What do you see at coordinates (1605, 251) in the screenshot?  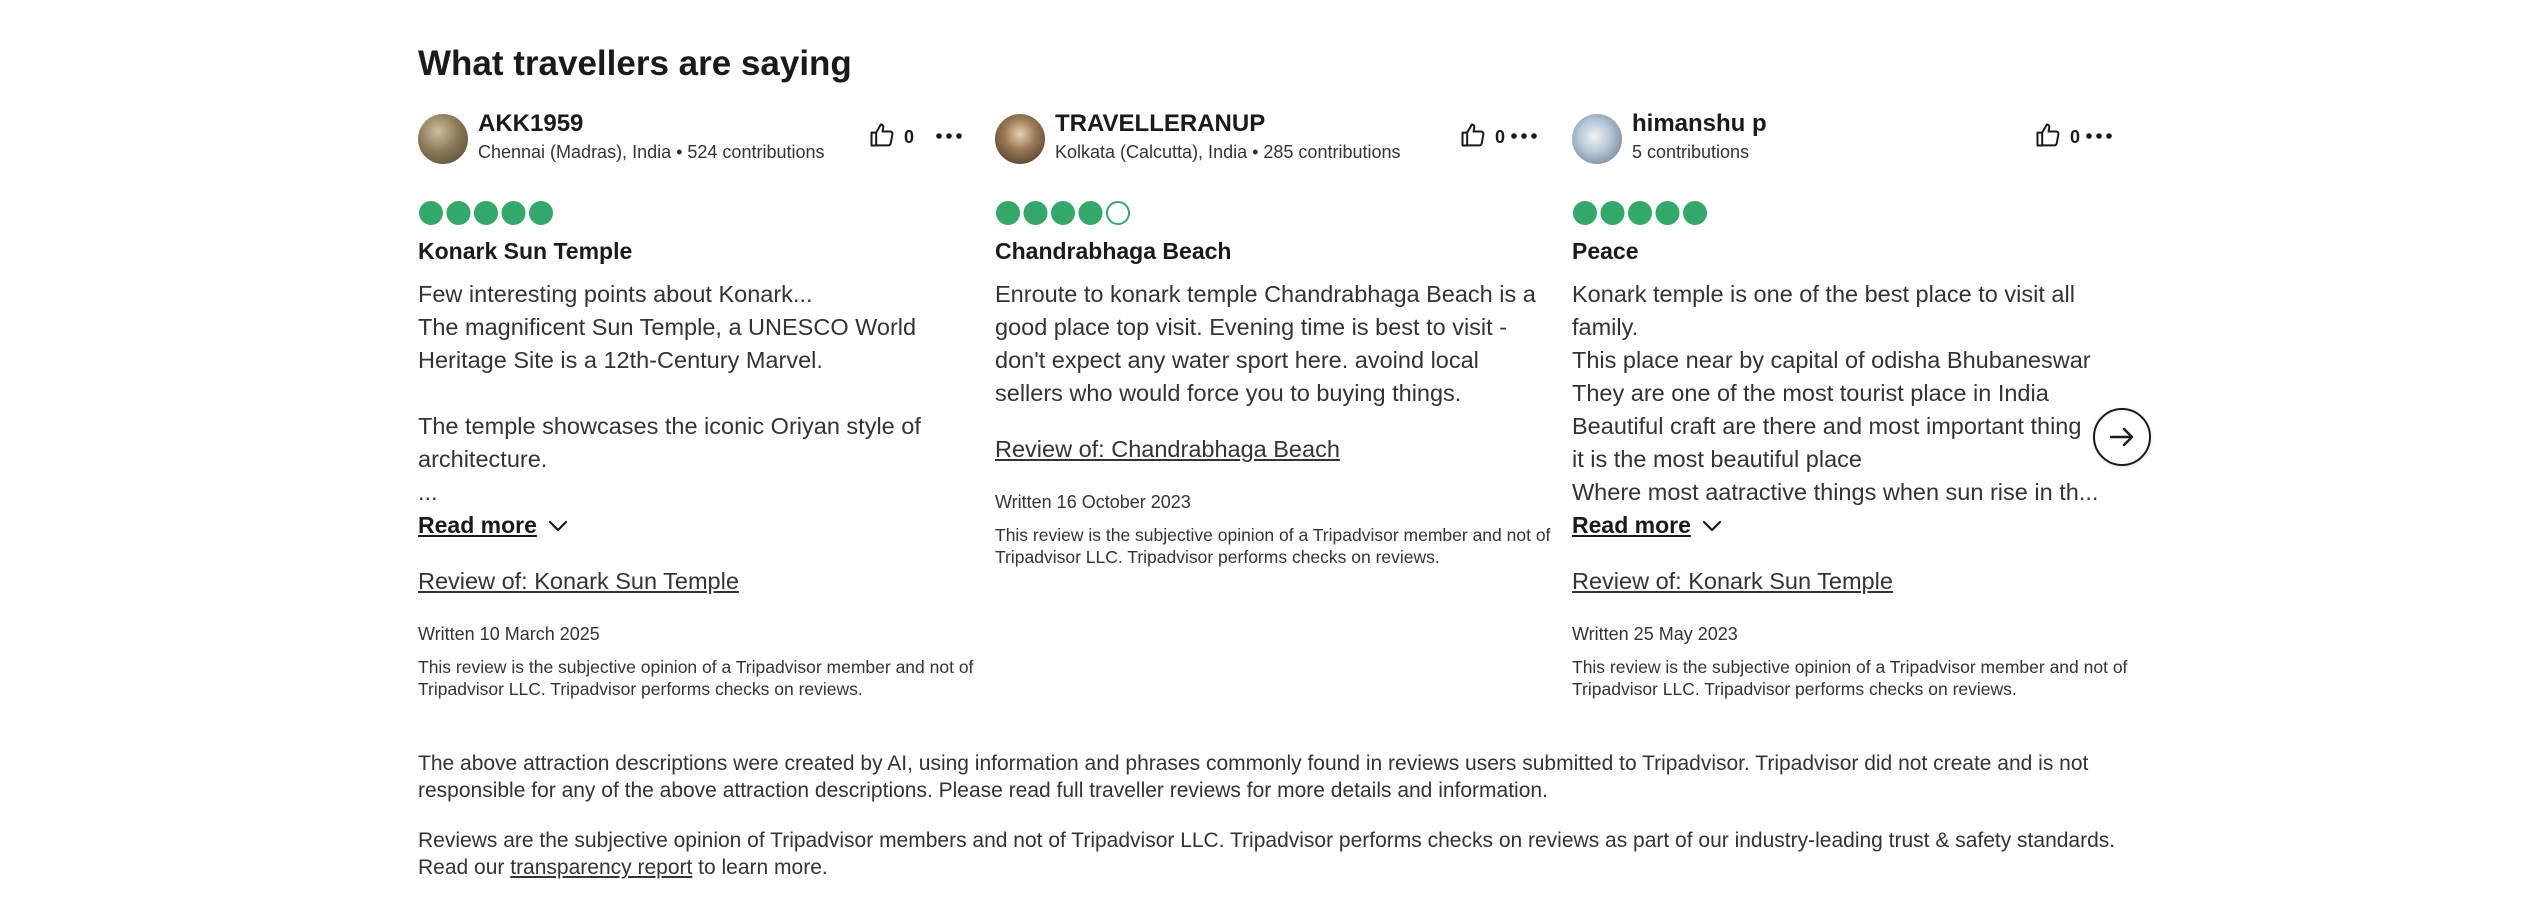 I see `review-title: Peace` at bounding box center [1605, 251].